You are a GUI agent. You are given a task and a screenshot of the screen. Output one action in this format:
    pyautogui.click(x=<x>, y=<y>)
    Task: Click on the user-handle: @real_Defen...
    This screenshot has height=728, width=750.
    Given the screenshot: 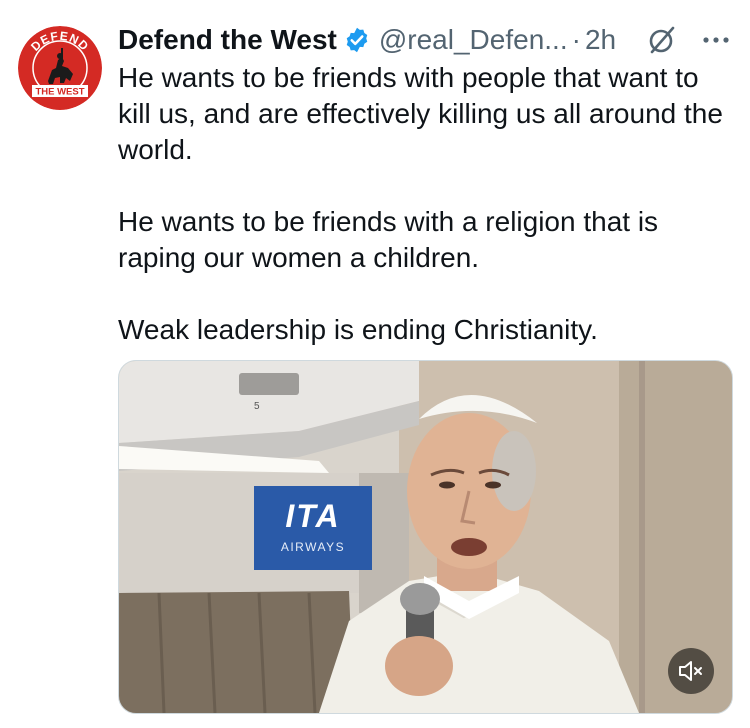 What is the action you would take?
    pyautogui.click(x=473, y=40)
    